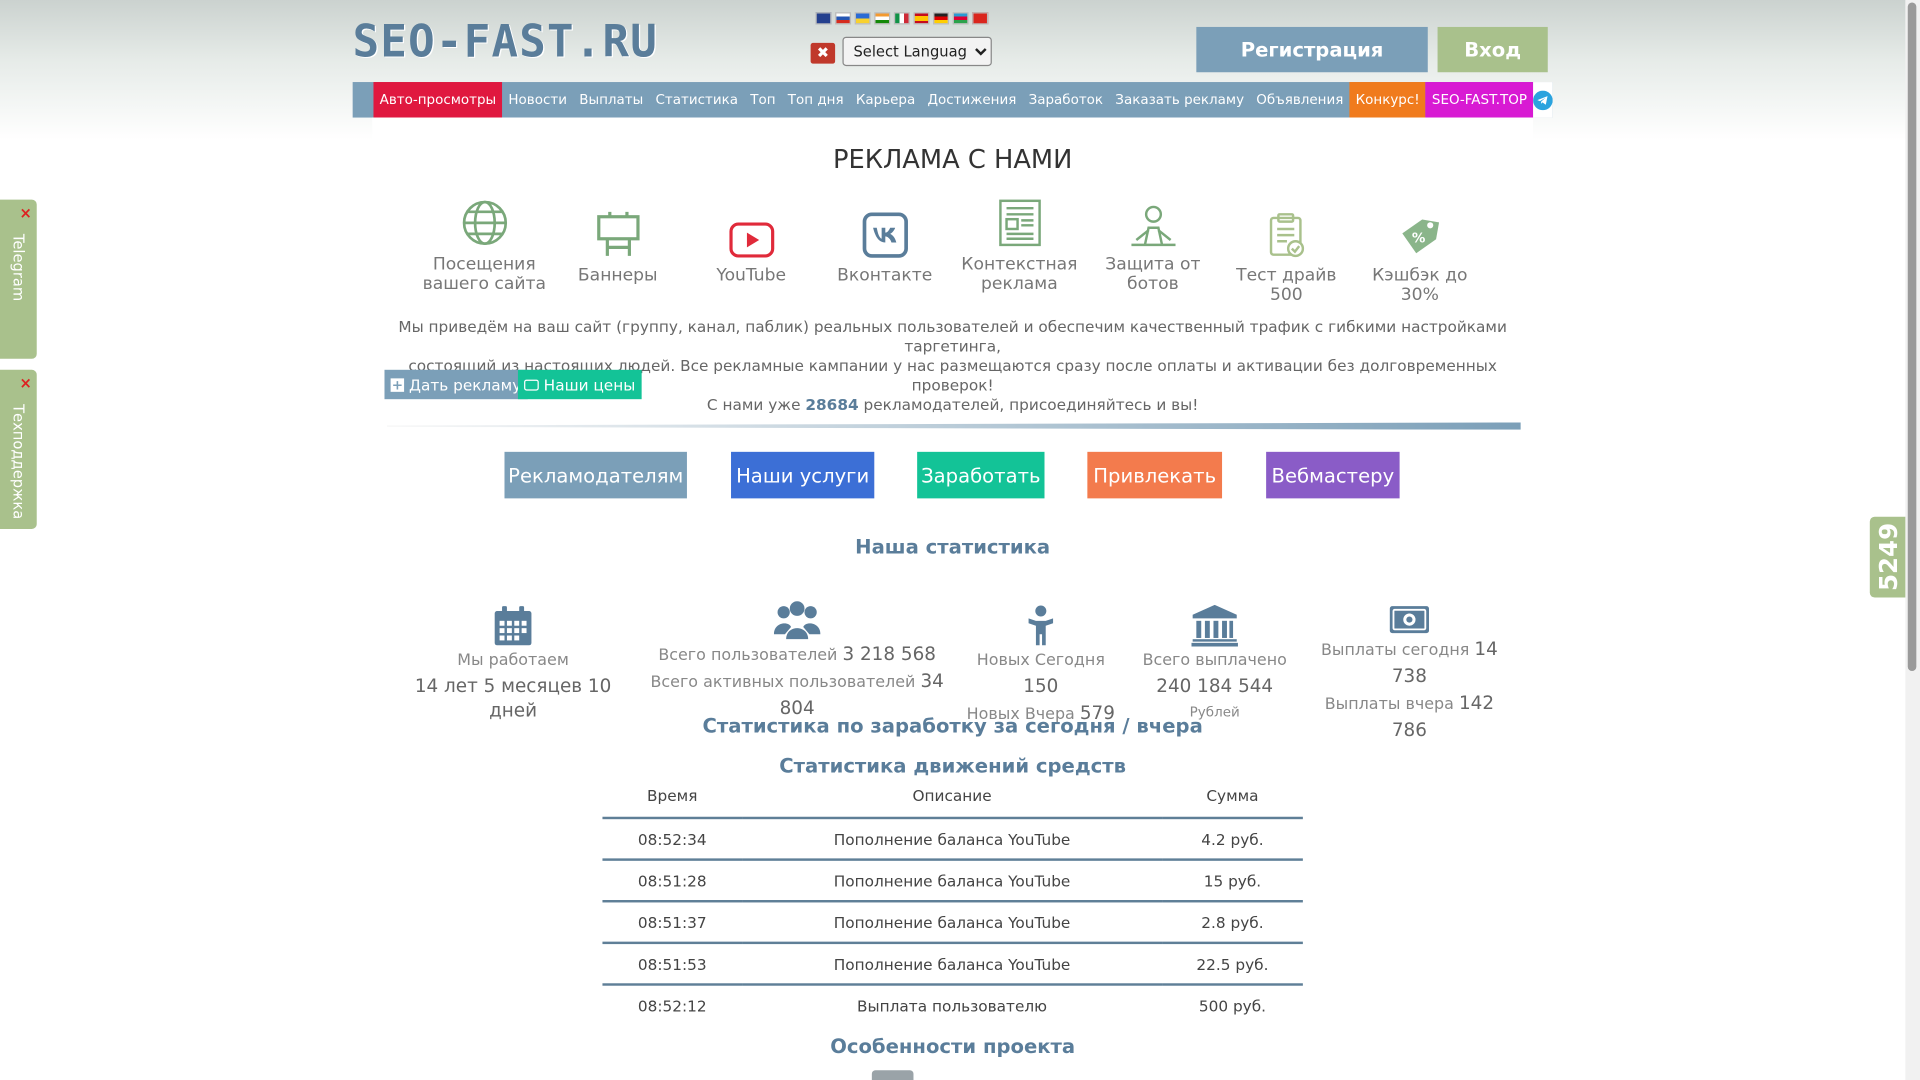 This screenshot has width=1920, height=1080. I want to click on telegram-icon, so click(1543, 100).